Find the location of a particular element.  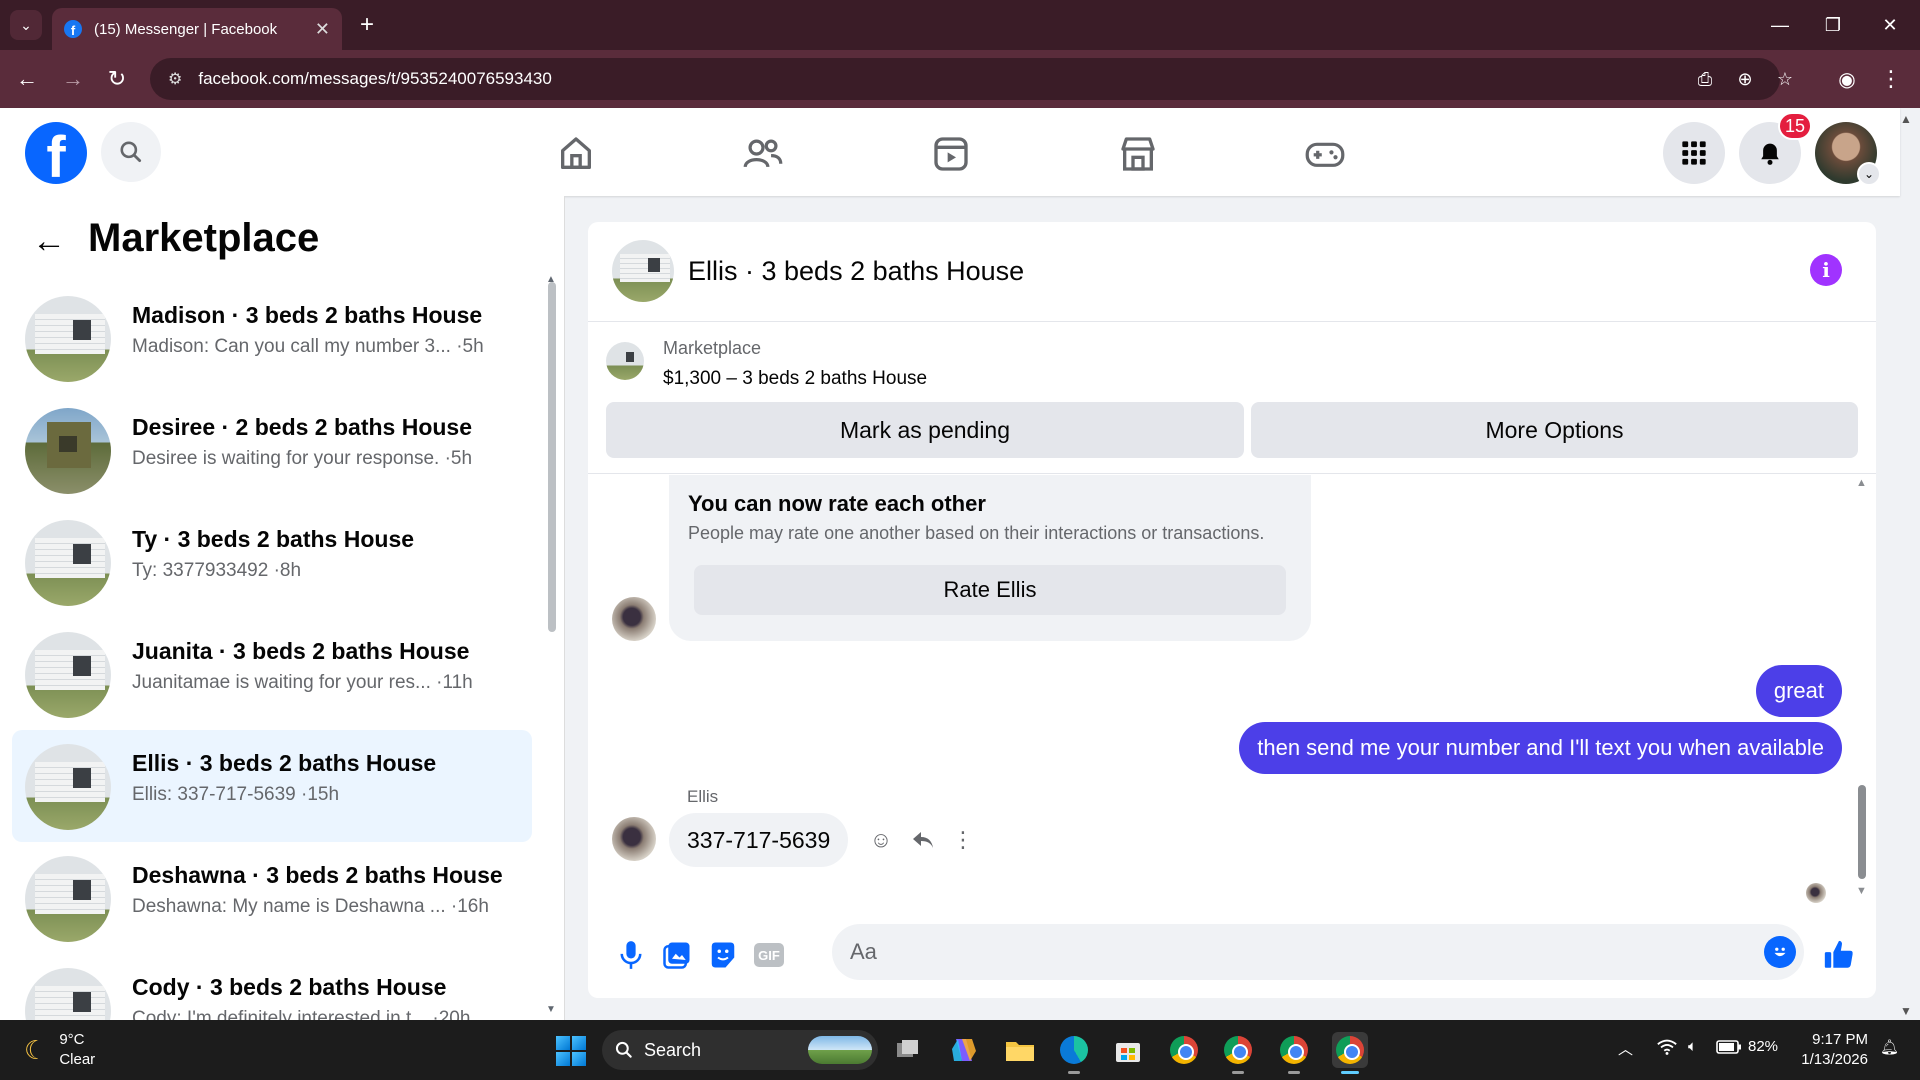

site-settings-icon: ⚙ is located at coordinates (175, 79).